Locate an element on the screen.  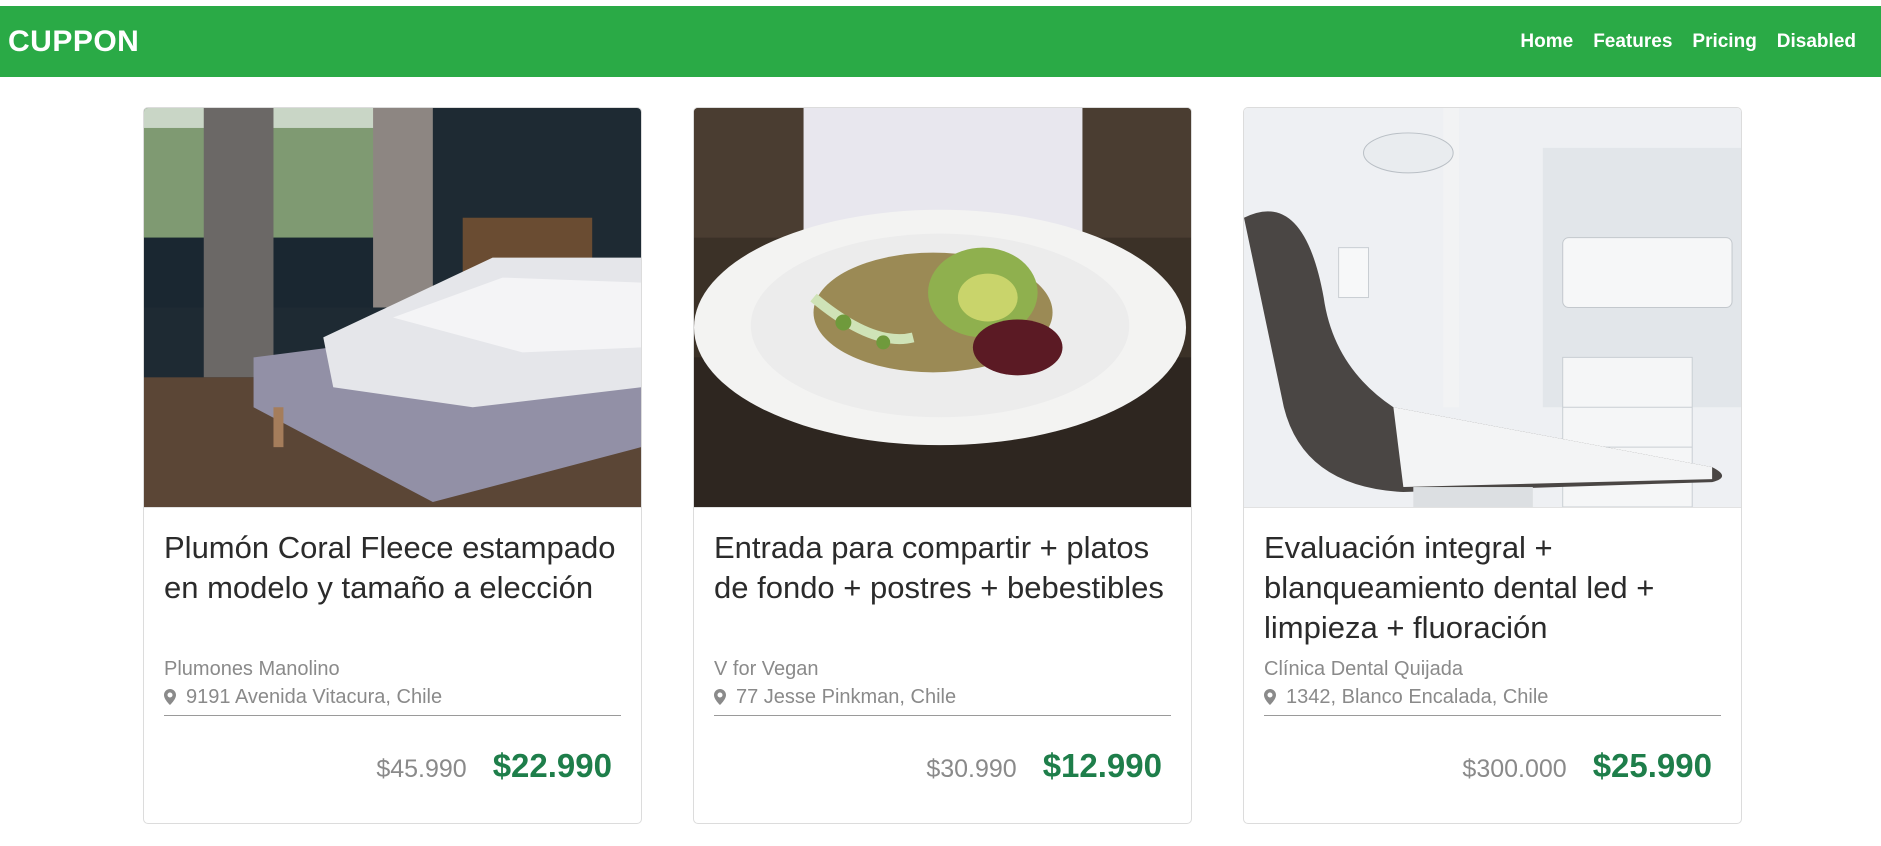
deal-address: 1342, Blanco Encalada, Chile is located at coordinates (1492, 700).